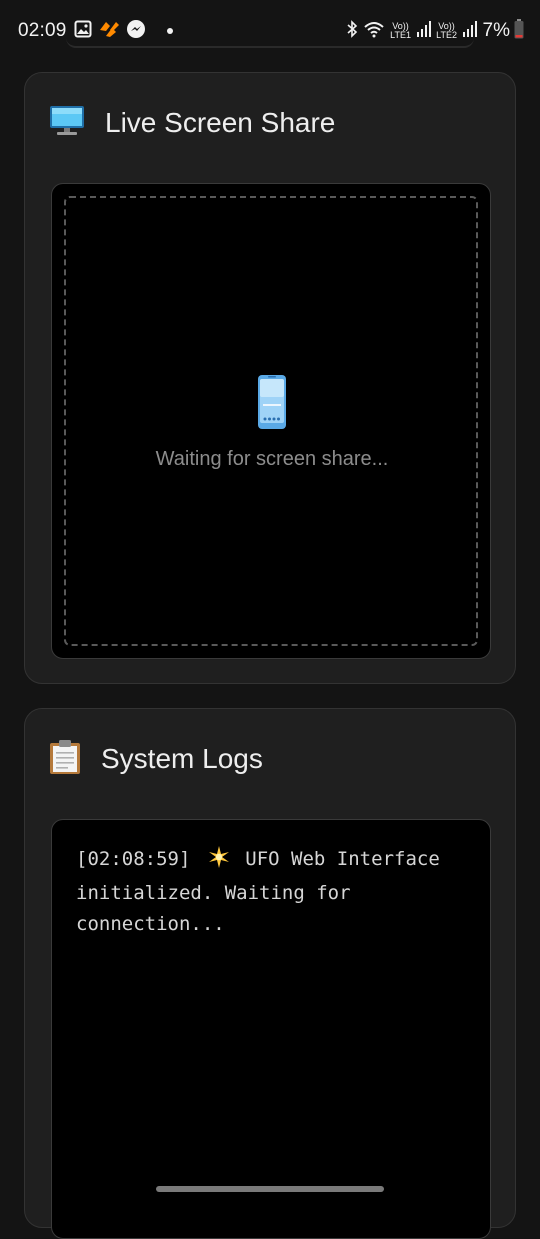  What do you see at coordinates (220, 122) in the screenshot?
I see `screen-share-title: Live Screen Share` at bounding box center [220, 122].